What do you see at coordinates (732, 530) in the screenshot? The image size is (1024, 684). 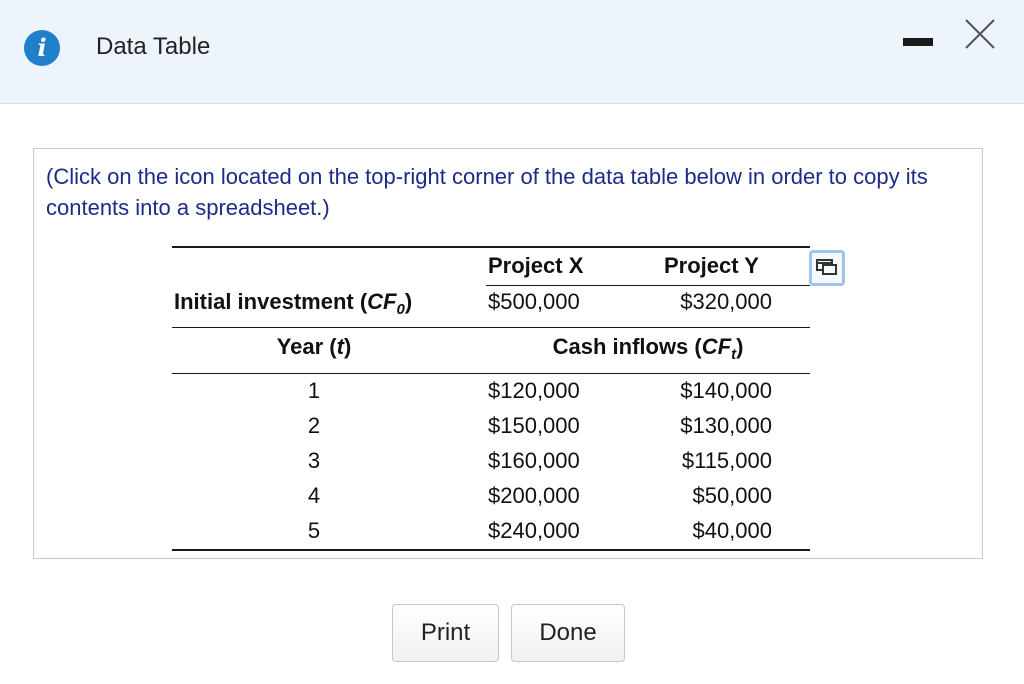 I see `table-row-project-y: $40,000` at bounding box center [732, 530].